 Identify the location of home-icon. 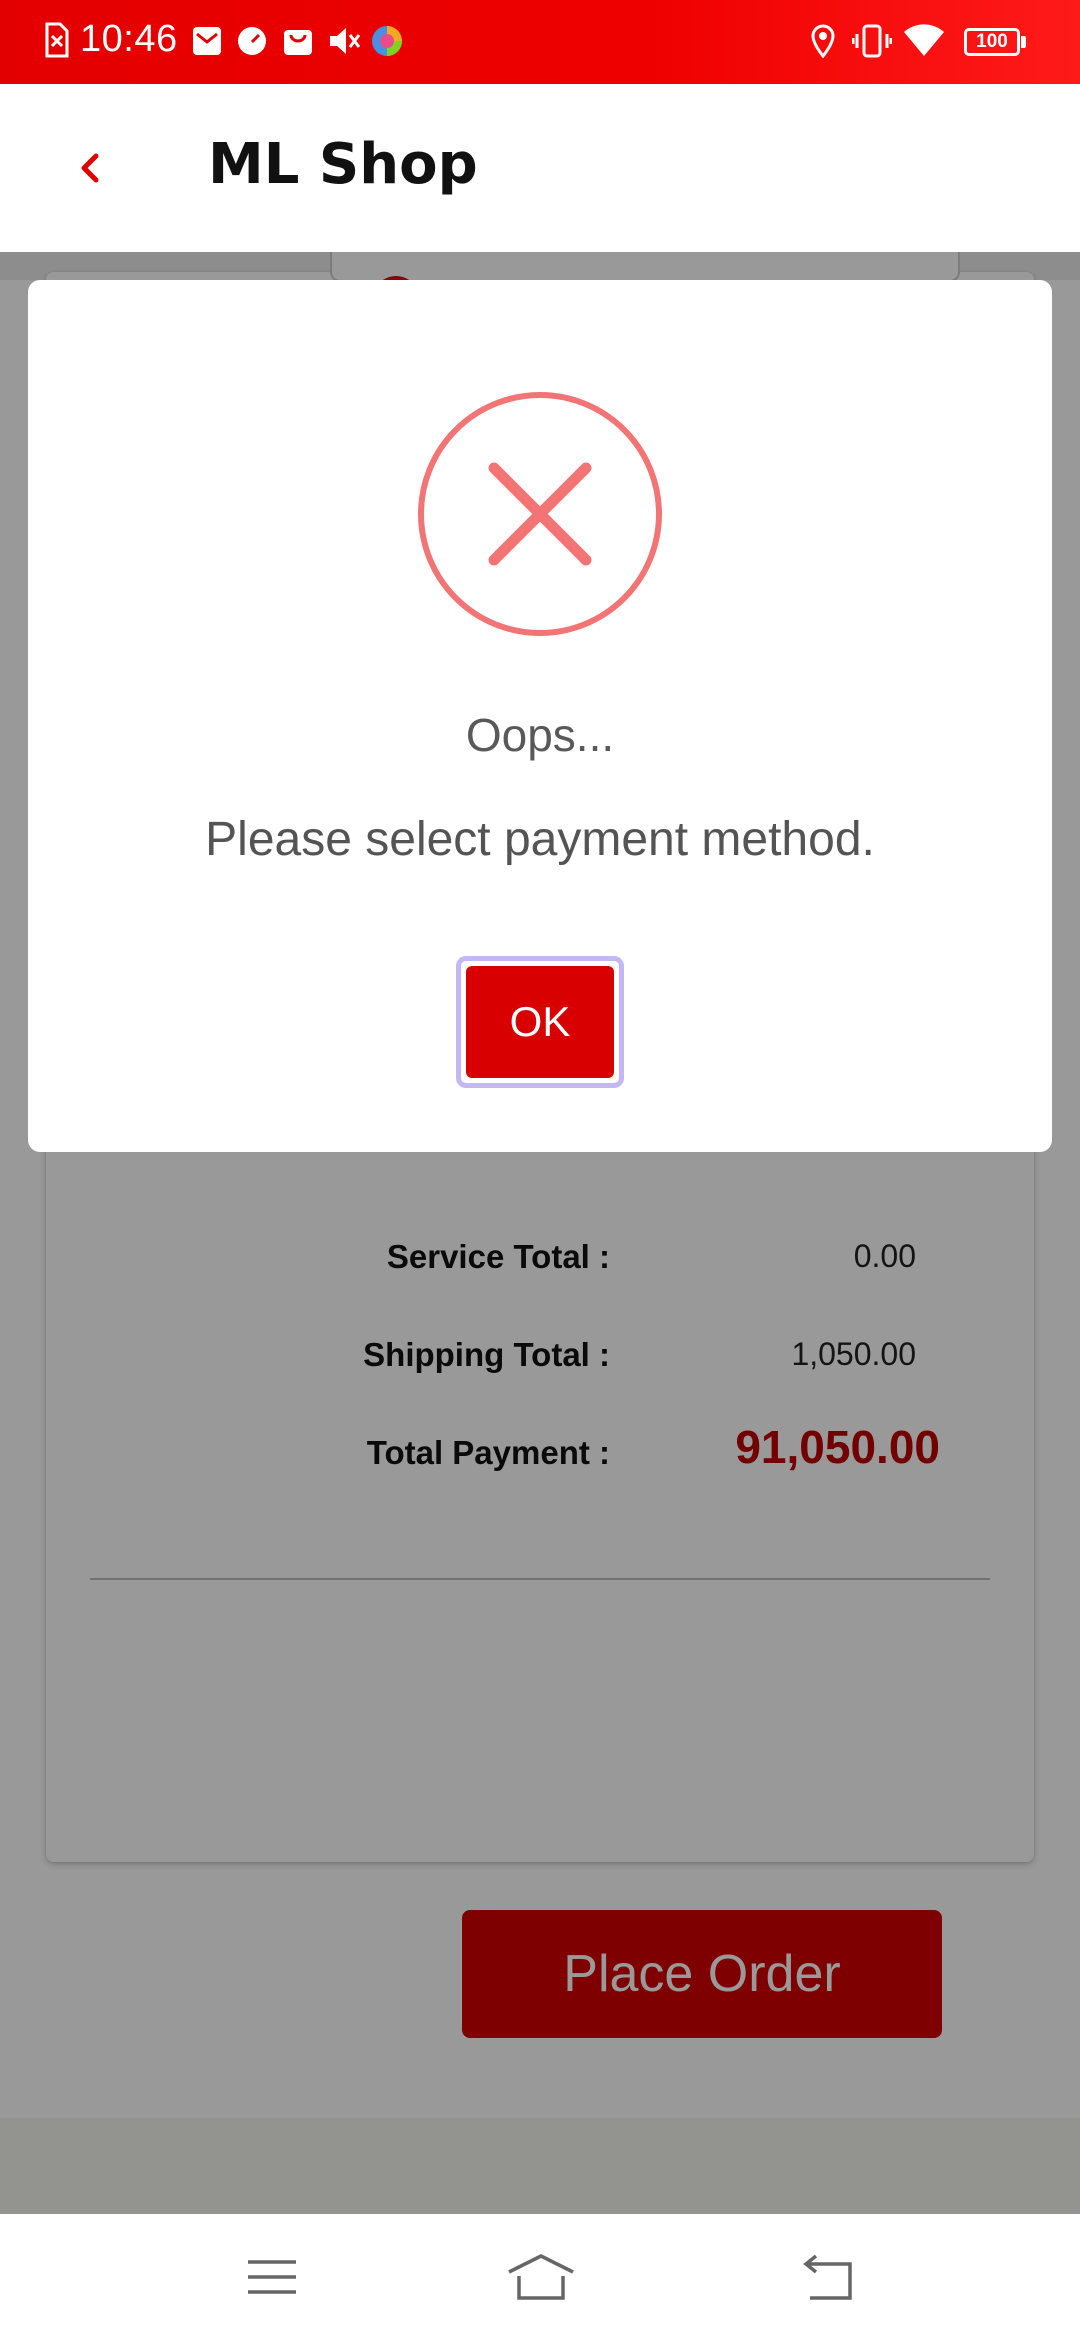
(541, 2277).